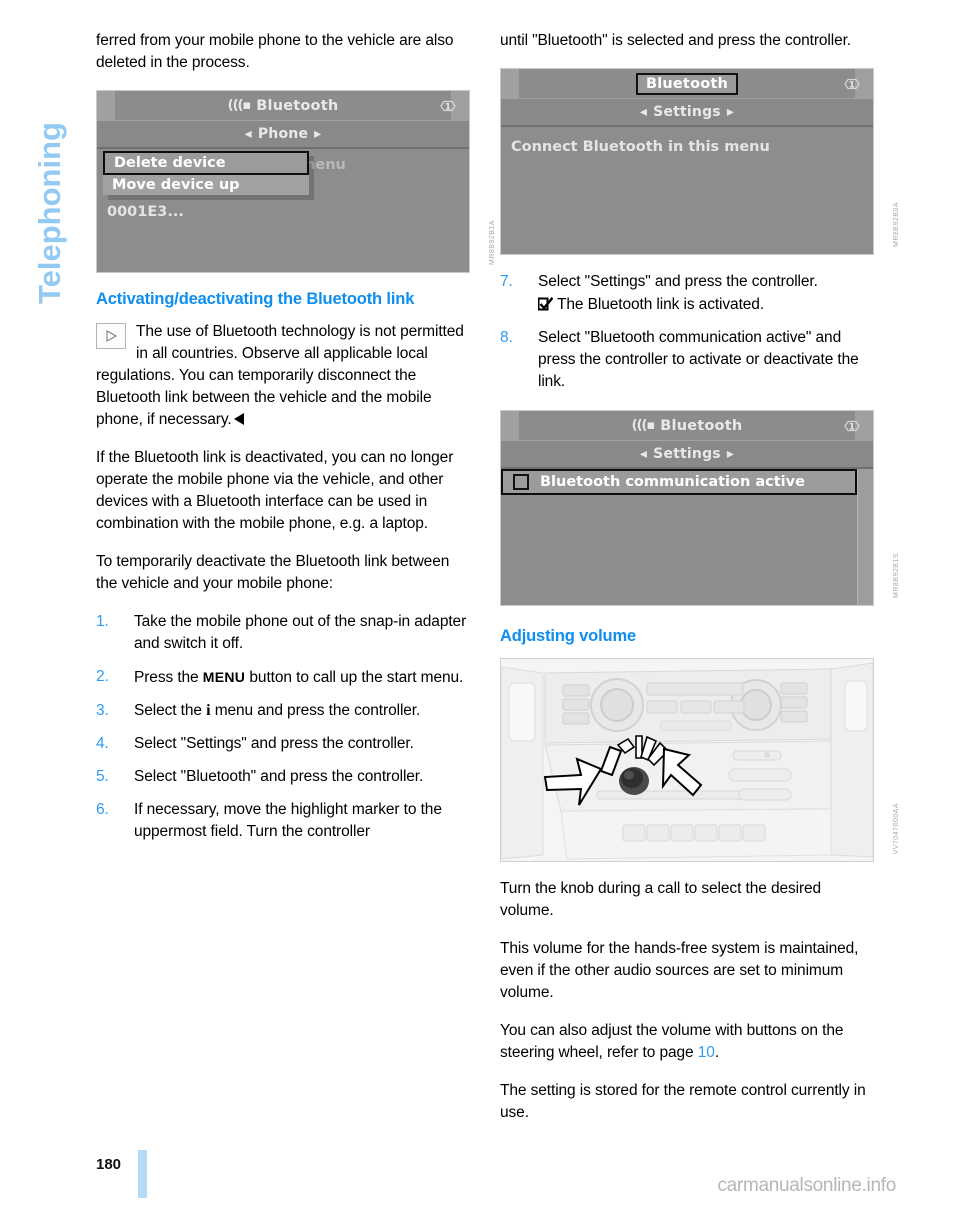  What do you see at coordinates (102, 809) in the screenshot?
I see `step-6-number: 6.` at bounding box center [102, 809].